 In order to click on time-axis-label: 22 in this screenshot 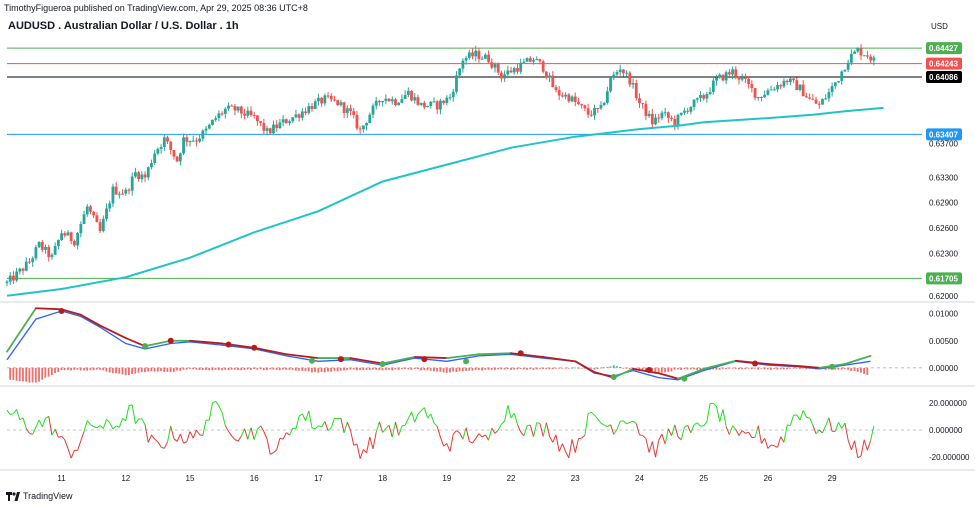, I will do `click(511, 478)`.